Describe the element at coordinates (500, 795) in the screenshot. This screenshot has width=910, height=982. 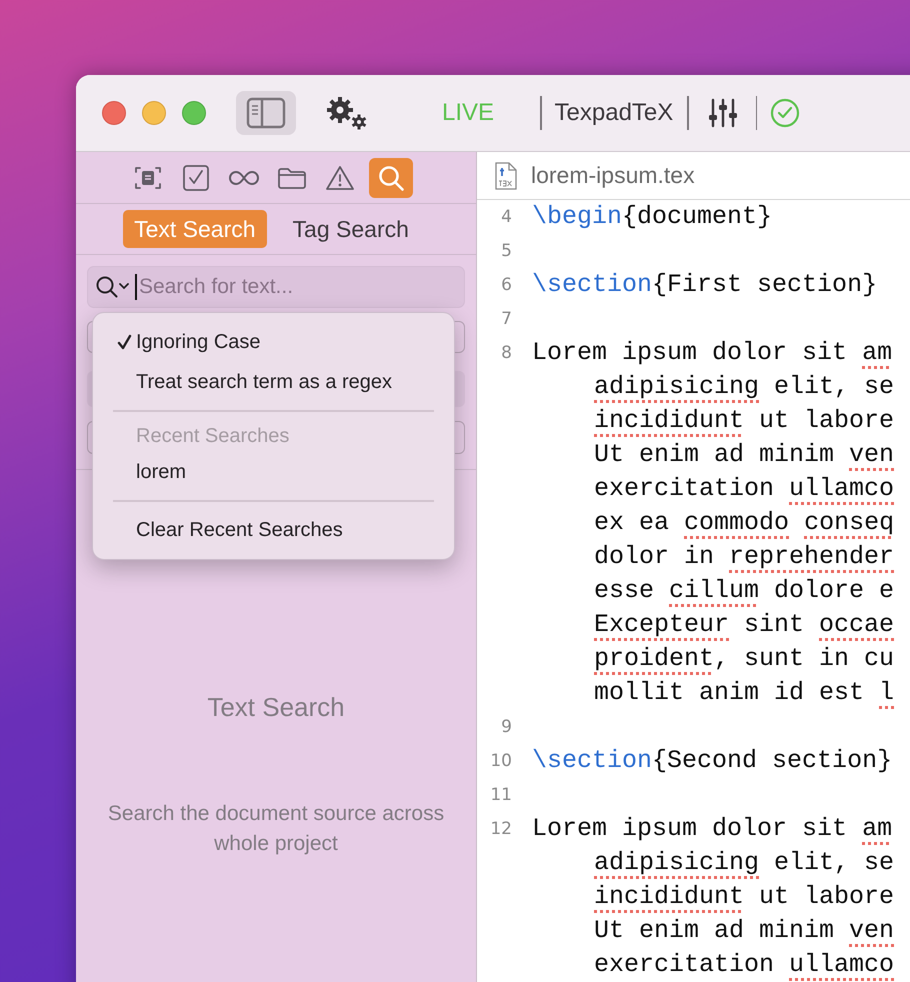
I see `line-number: 11` at that location.